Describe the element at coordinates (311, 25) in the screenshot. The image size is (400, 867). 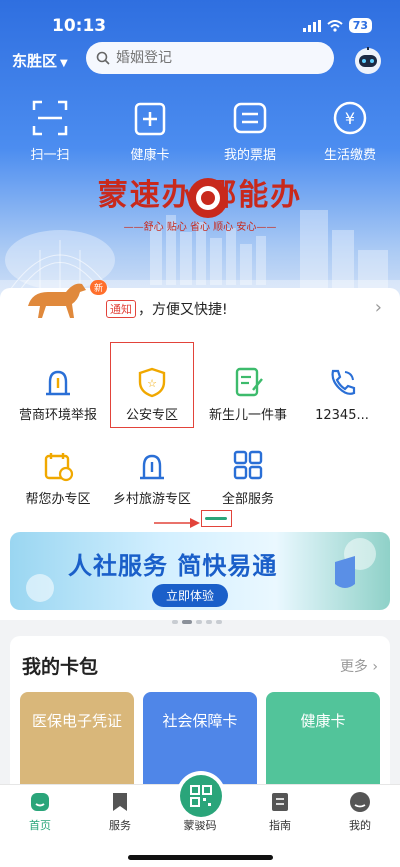
I see `signal-icon` at that location.